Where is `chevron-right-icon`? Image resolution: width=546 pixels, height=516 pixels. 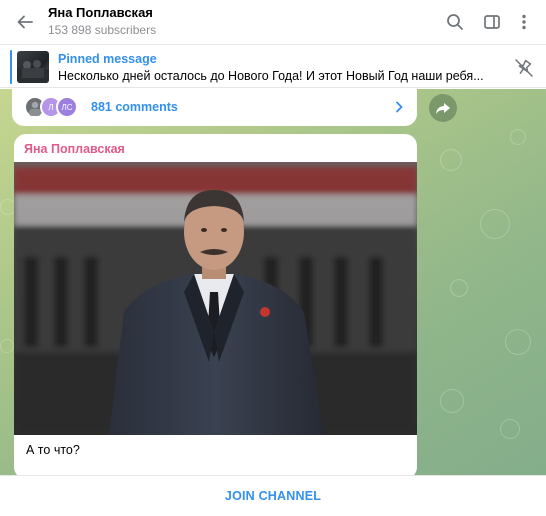 chevron-right-icon is located at coordinates (399, 107).